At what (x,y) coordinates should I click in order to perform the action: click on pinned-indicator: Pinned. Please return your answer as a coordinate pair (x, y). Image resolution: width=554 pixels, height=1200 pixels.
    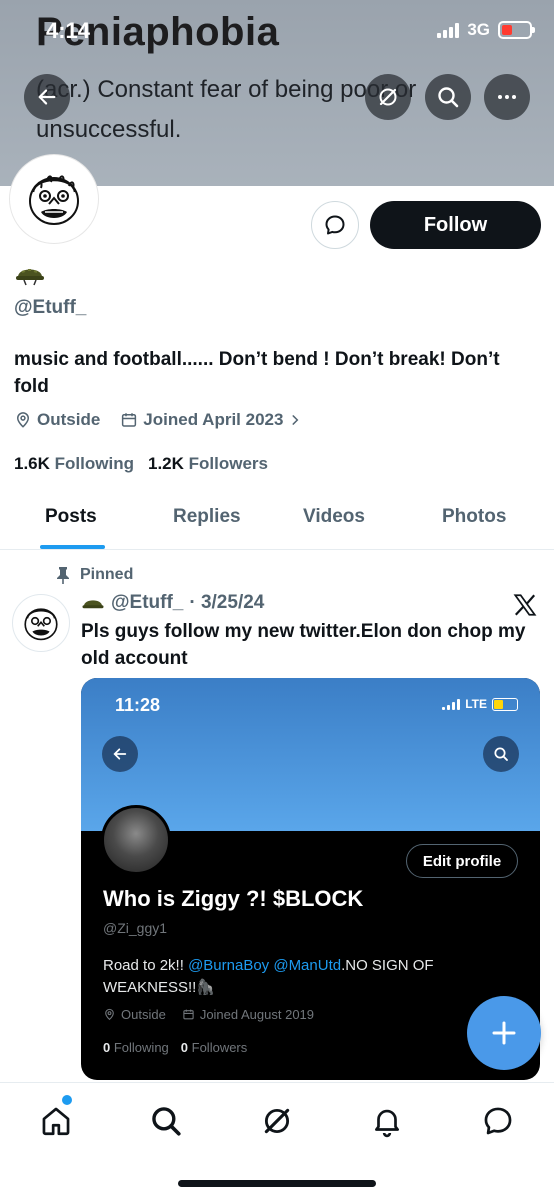
    Looking at the image, I should click on (94, 575).